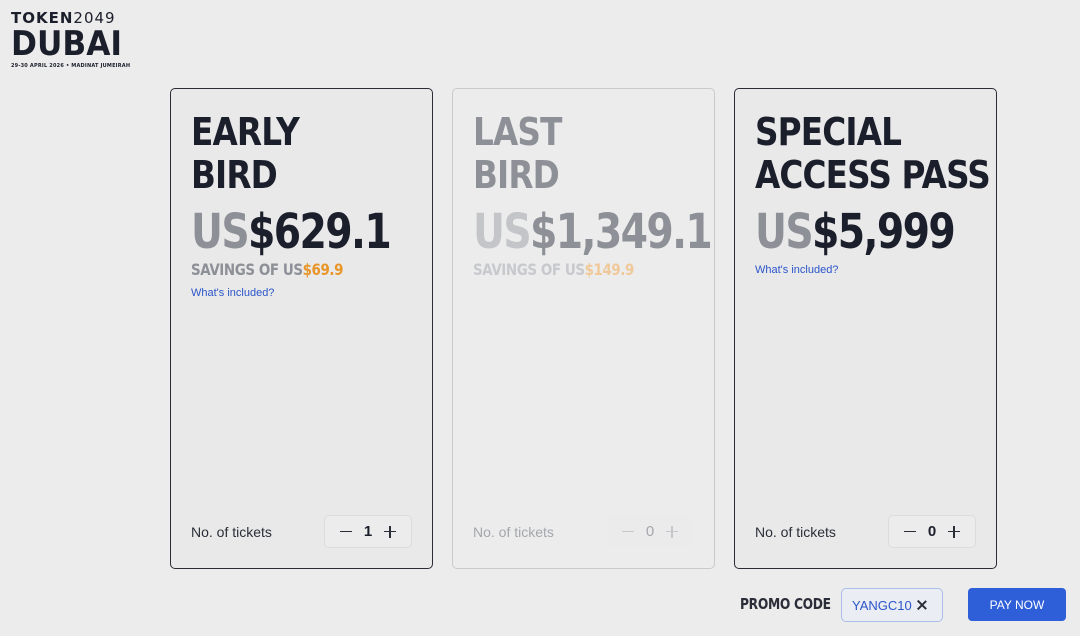  Describe the element at coordinates (882, 605) in the screenshot. I see `promo-code-value: YANGC10` at that location.